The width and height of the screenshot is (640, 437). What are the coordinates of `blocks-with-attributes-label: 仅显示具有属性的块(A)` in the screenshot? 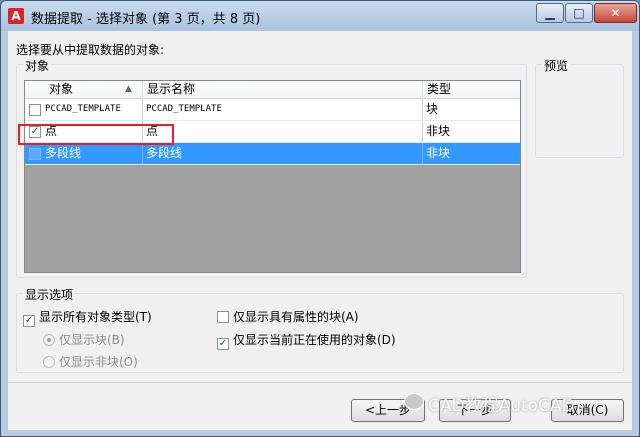 It's located at (296, 317).